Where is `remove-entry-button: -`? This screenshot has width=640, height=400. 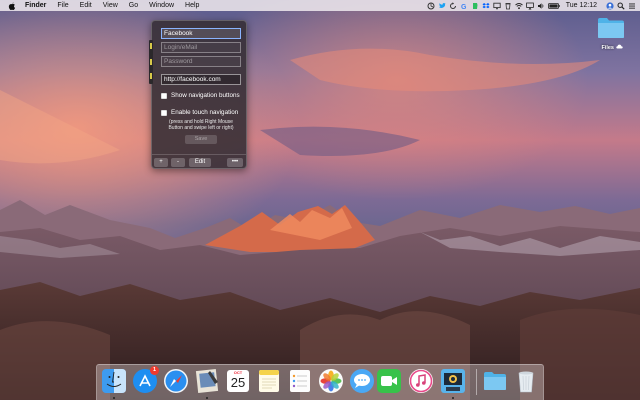
remove-entry-button: - is located at coordinates (178, 162).